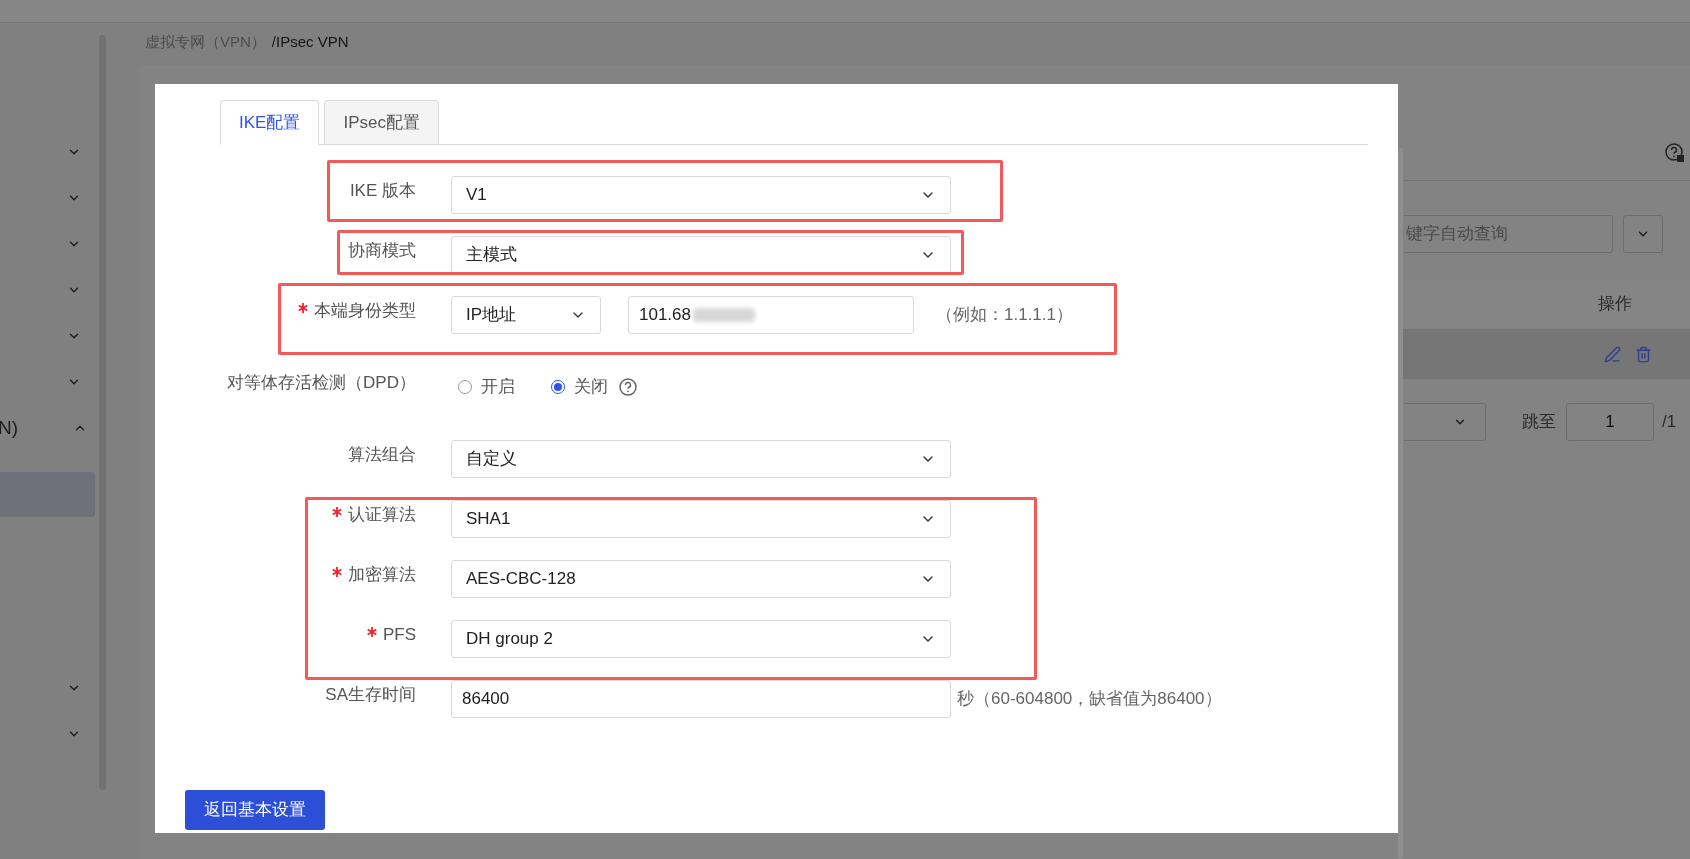 The width and height of the screenshot is (1690, 859). I want to click on field-label: 本端身份类型, so click(365, 311).